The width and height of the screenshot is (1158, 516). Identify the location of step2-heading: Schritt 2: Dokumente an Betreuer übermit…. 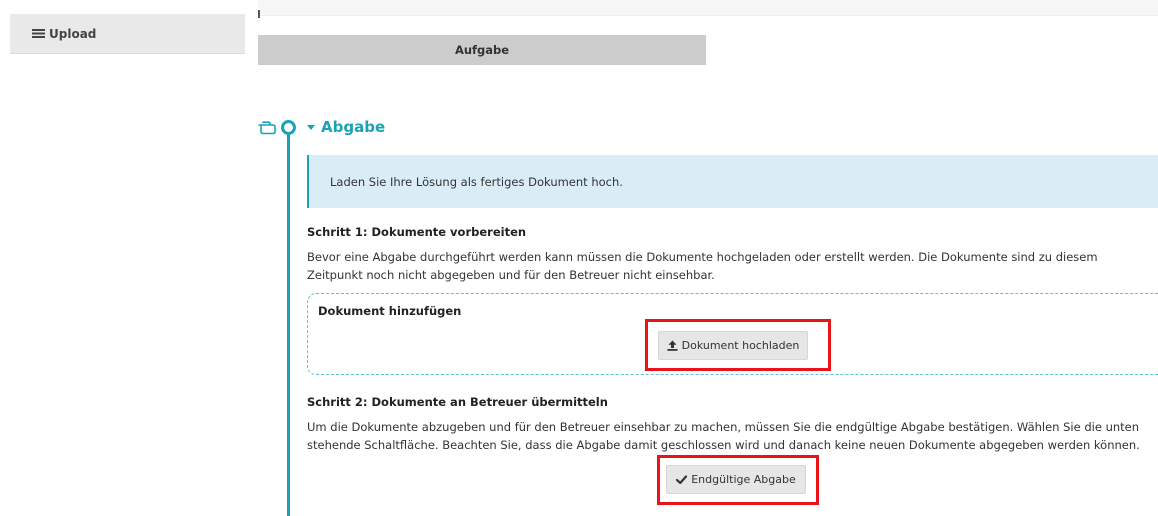
(457, 402).